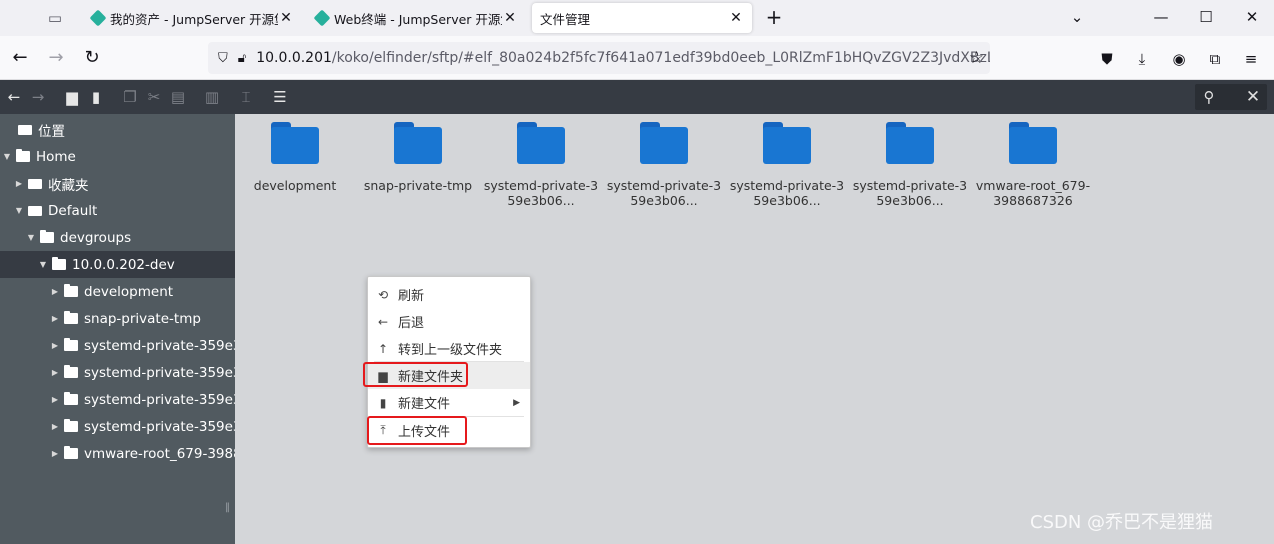 Image resolution: width=1274 pixels, height=544 pixels. What do you see at coordinates (1033, 168) in the screenshot?
I see `file-item-folder: vmware-root_679-3988687326` at bounding box center [1033, 168].